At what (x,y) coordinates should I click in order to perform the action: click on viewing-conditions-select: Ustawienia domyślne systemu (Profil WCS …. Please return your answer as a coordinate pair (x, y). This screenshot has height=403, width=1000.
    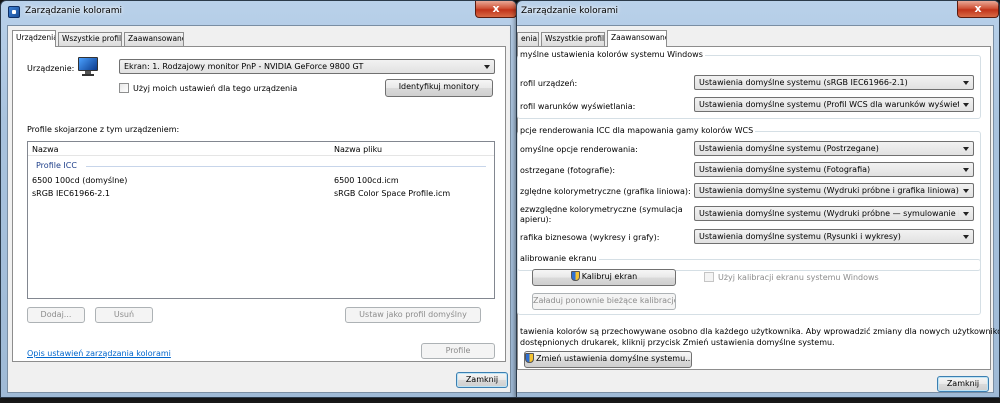
    Looking at the image, I should click on (834, 104).